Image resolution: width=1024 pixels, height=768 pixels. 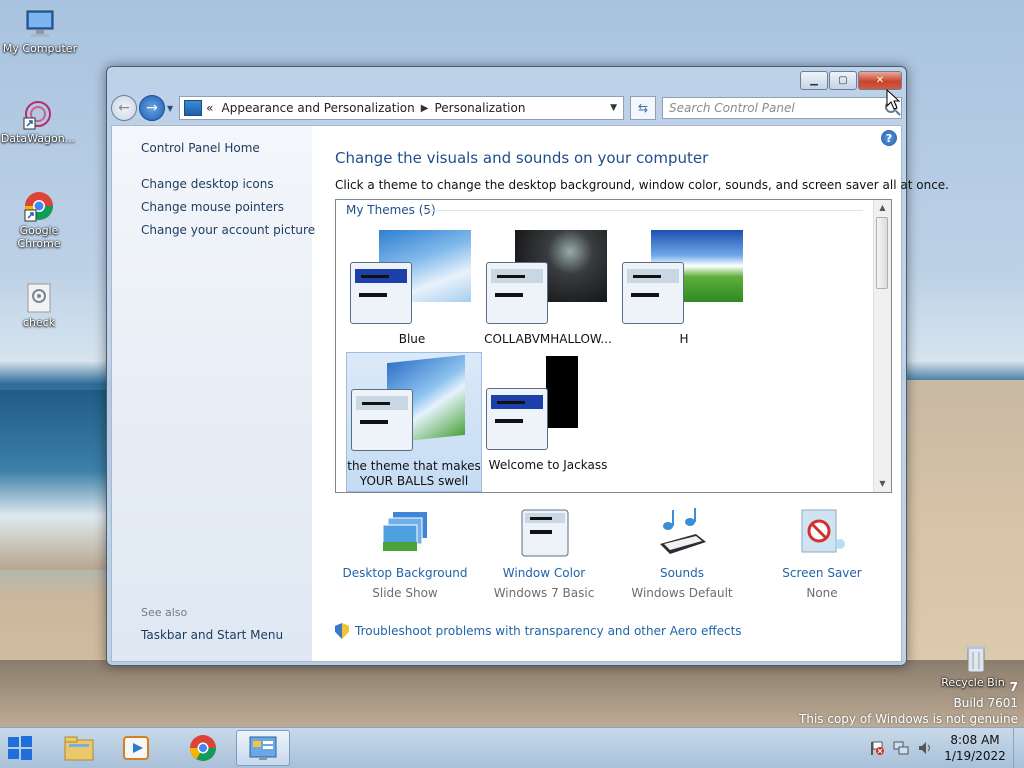 What do you see at coordinates (40, 24) in the screenshot?
I see `computer-icon` at bounding box center [40, 24].